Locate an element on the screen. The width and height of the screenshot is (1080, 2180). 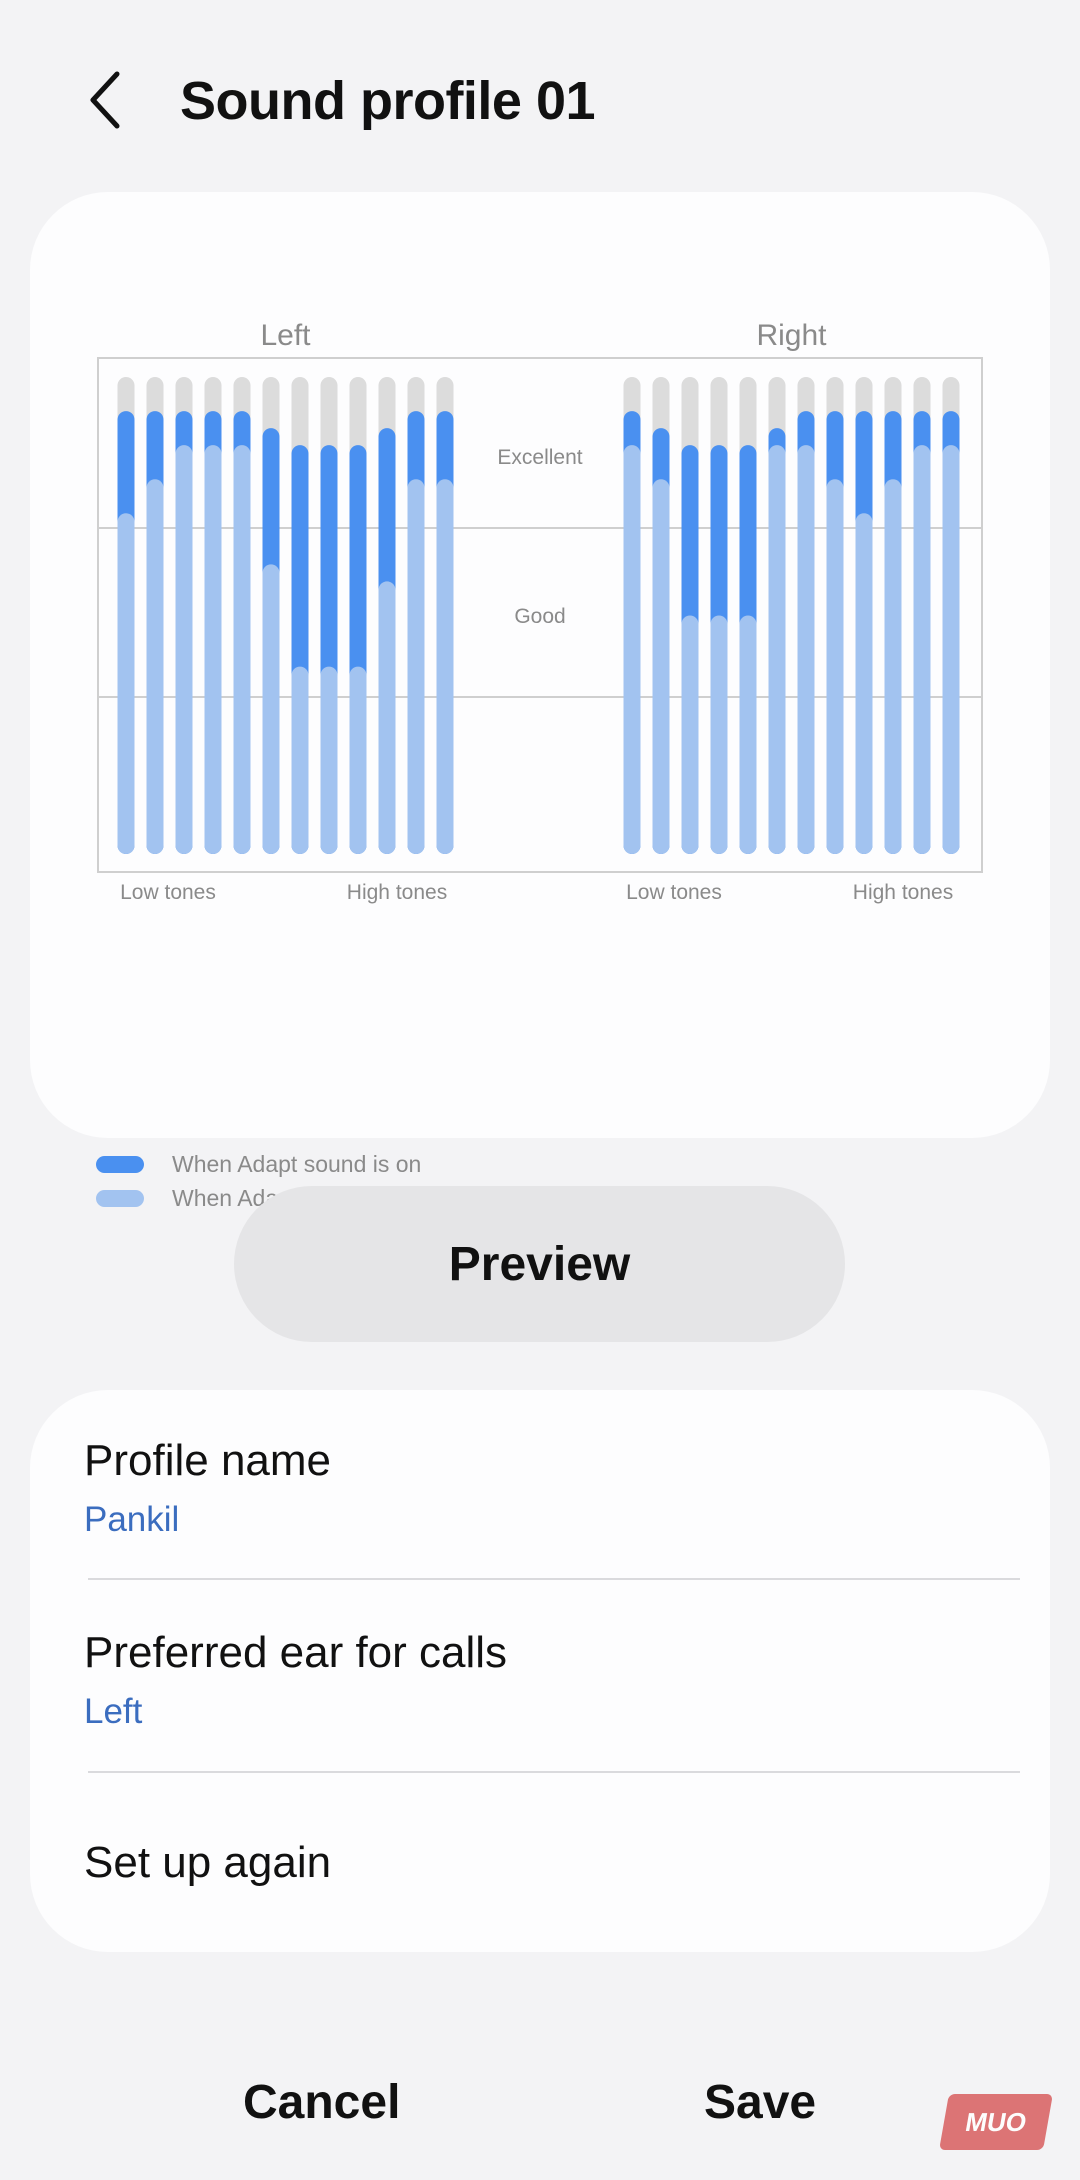
panel-title: Right is located at coordinates (791, 335).